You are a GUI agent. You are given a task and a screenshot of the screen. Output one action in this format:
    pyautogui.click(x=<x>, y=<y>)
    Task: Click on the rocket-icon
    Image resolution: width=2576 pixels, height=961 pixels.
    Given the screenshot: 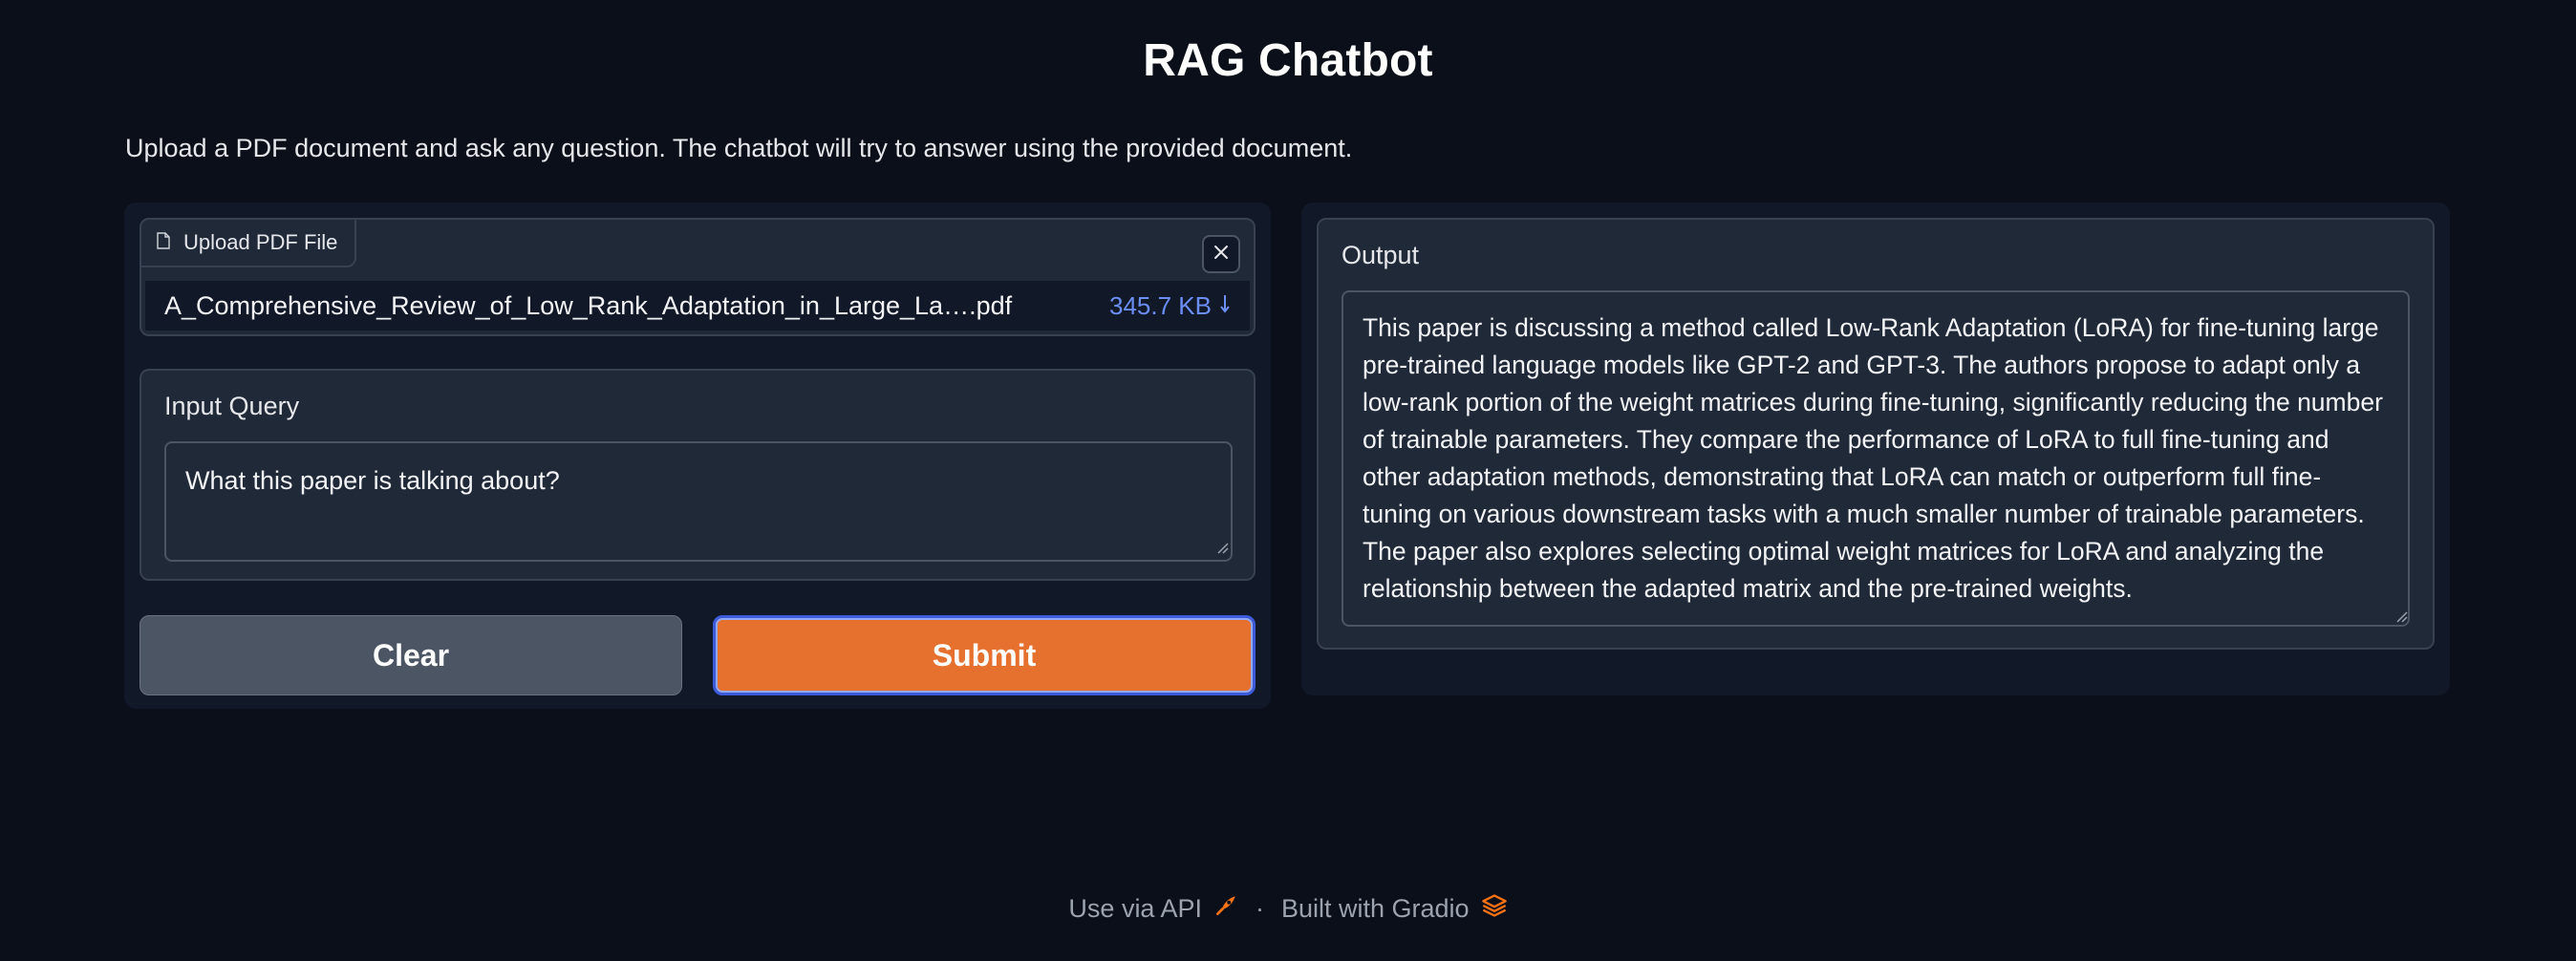 What is the action you would take?
    pyautogui.click(x=1225, y=909)
    